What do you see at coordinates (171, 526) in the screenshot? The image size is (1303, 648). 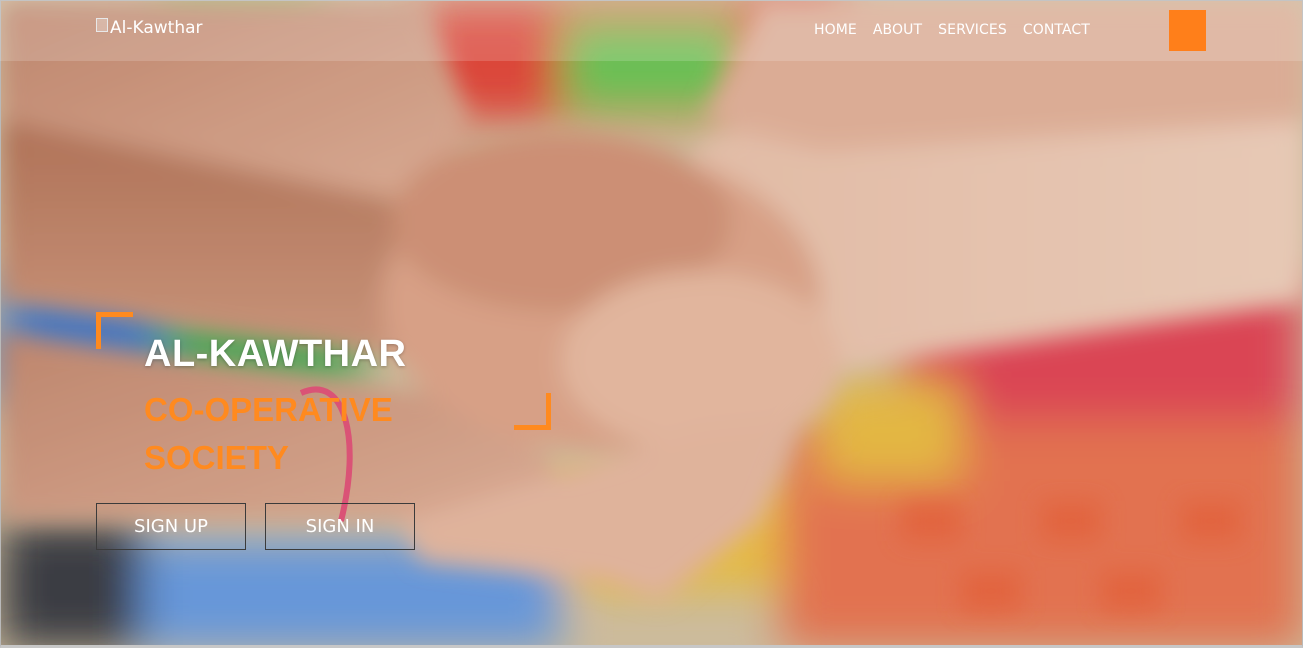 I see `sign-up-button: SIGN UP` at bounding box center [171, 526].